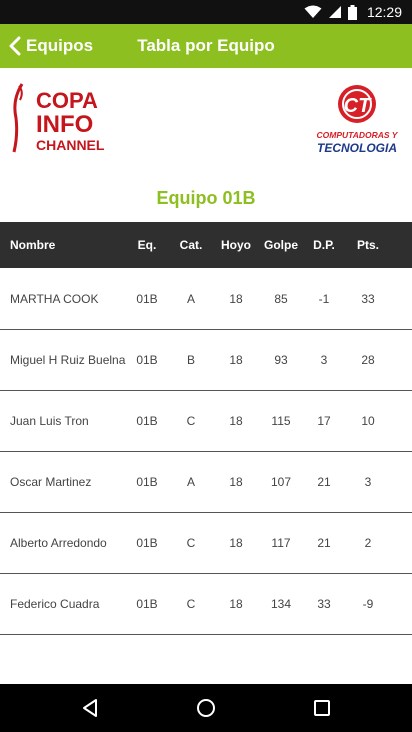  What do you see at coordinates (206, 543) in the screenshot?
I see `table-row: Alberto Arredondo 01B C 18 117 21 2` at bounding box center [206, 543].